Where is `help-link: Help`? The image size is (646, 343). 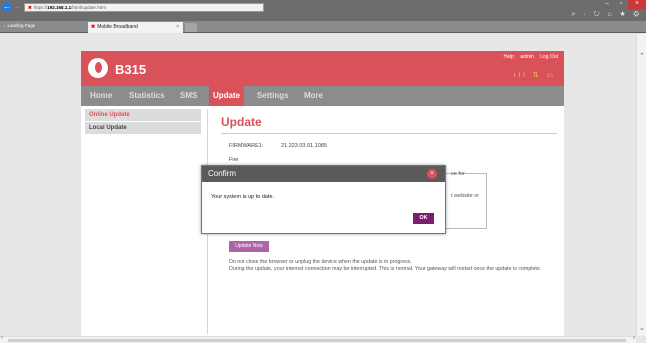 help-link: Help is located at coordinates (509, 57).